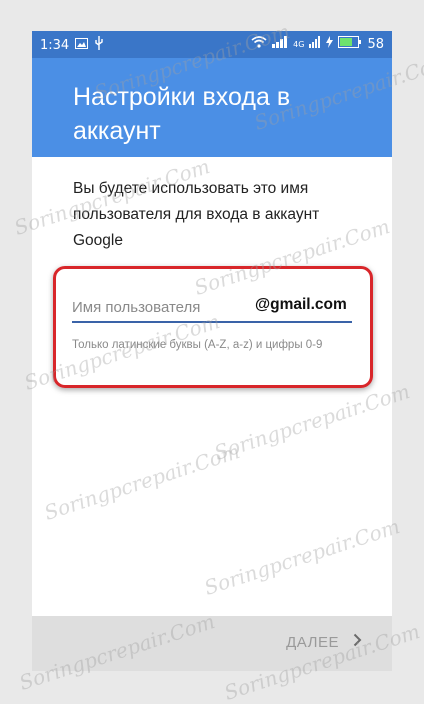 The height and width of the screenshot is (705, 424). I want to click on signal-icon, so click(280, 44).